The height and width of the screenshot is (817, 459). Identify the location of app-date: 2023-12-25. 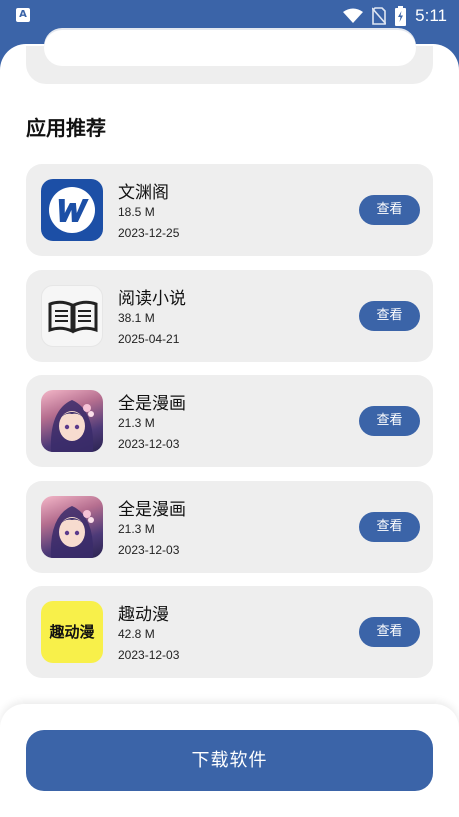
(149, 233).